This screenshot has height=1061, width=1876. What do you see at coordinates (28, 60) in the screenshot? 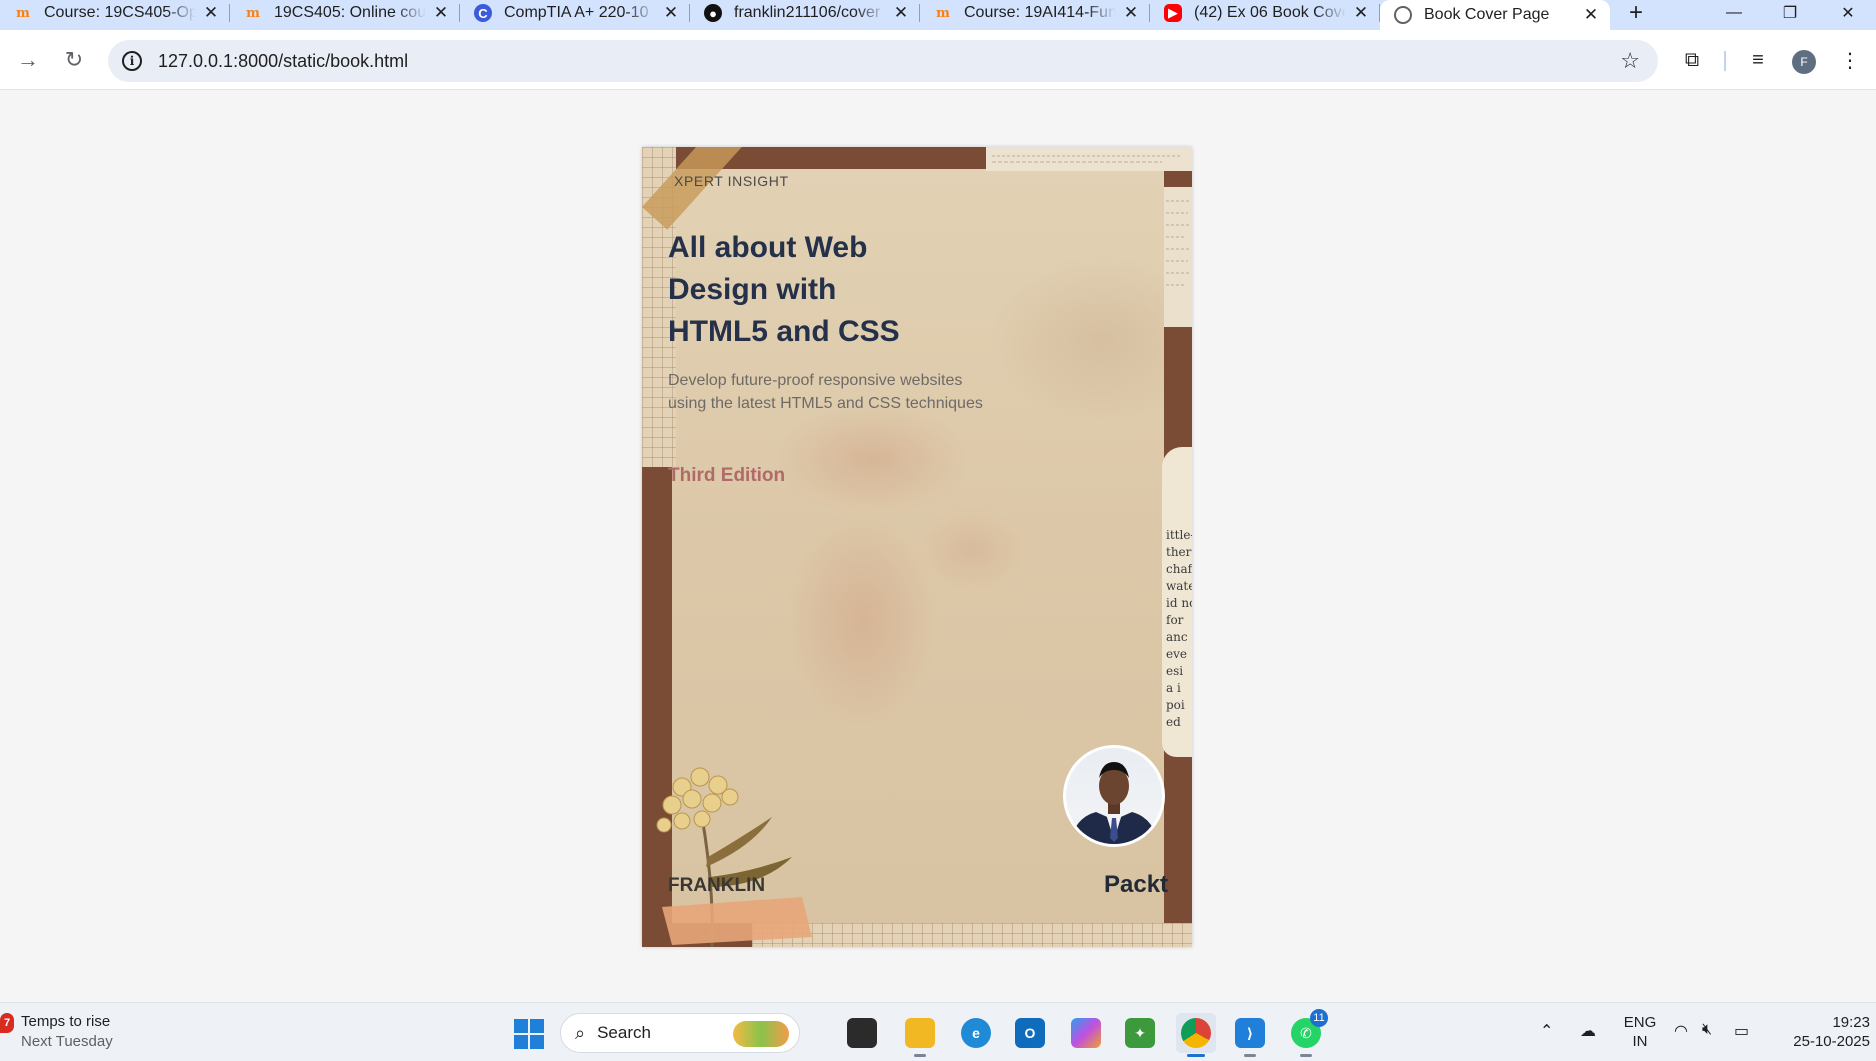
I see `forward-icon: →` at bounding box center [28, 60].